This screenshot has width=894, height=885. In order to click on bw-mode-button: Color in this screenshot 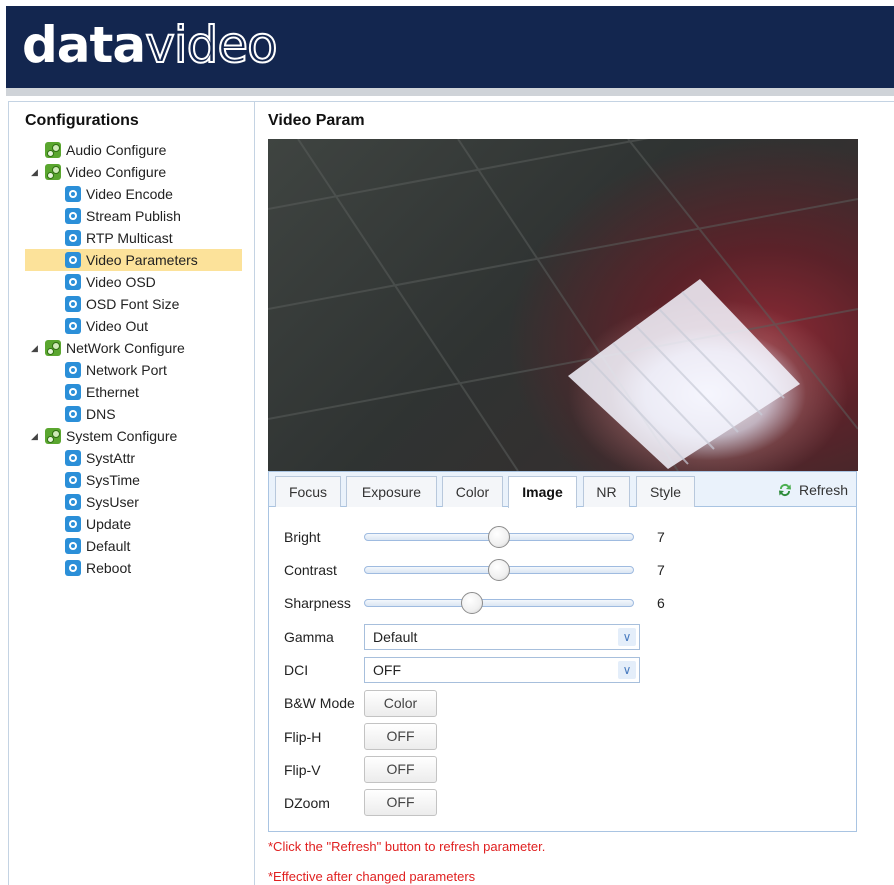, I will do `click(400, 703)`.